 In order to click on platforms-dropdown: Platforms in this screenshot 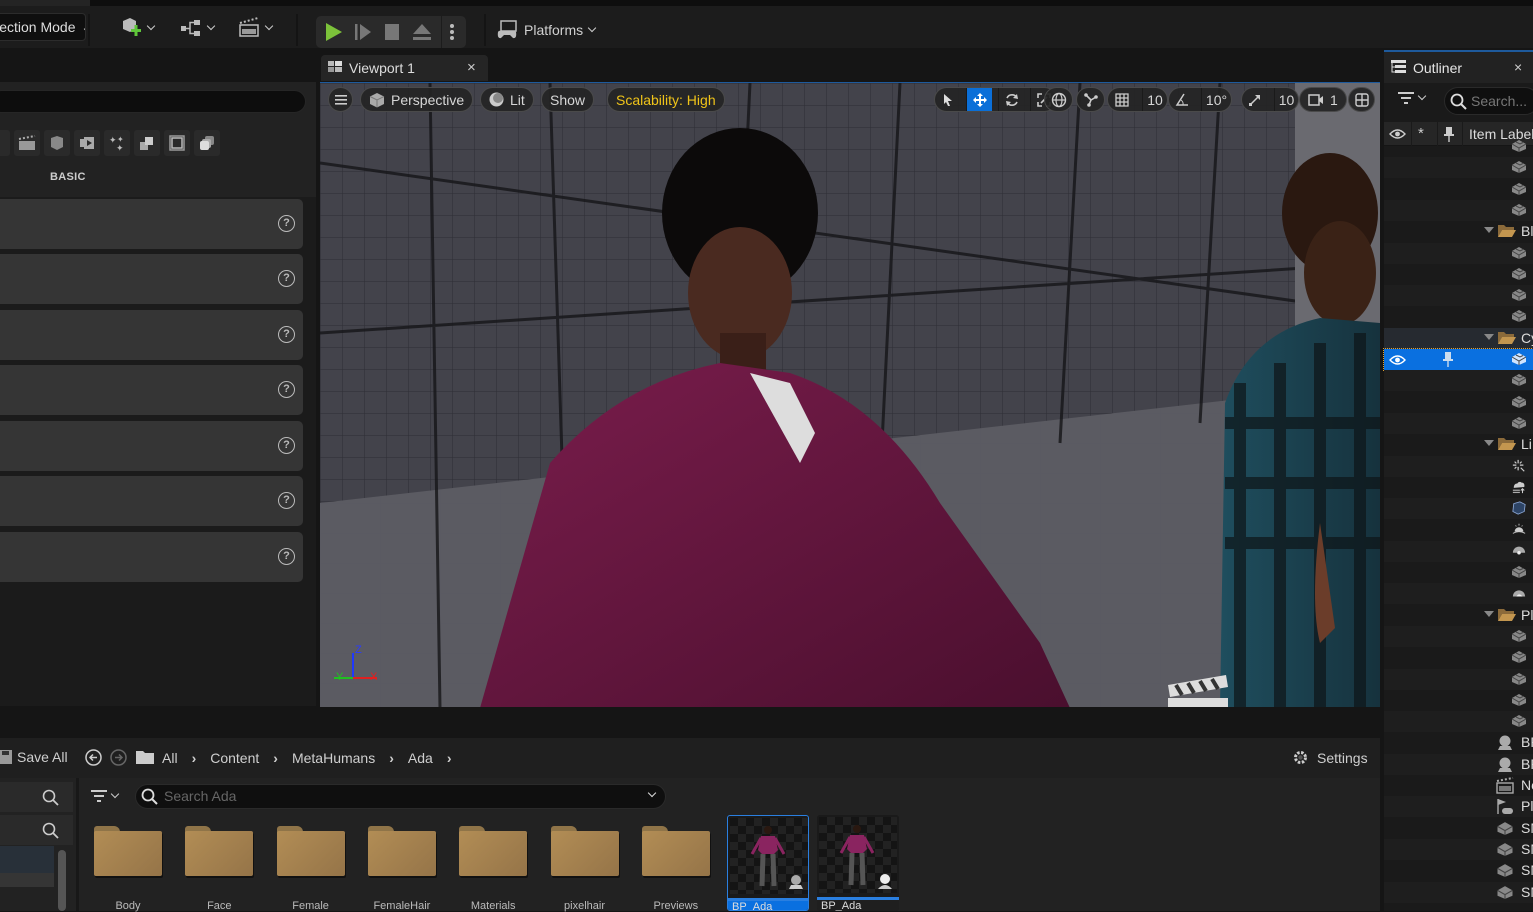, I will do `click(546, 30)`.